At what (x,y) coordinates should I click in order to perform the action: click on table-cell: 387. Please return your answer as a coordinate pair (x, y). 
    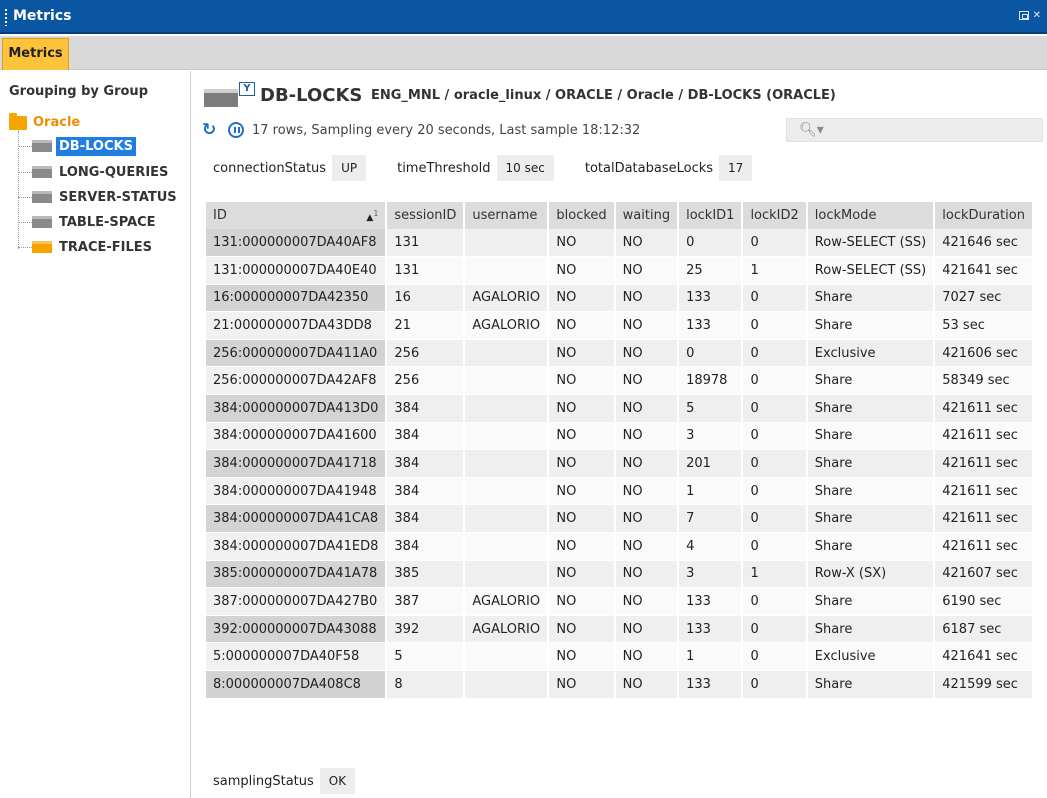
    Looking at the image, I should click on (425, 602).